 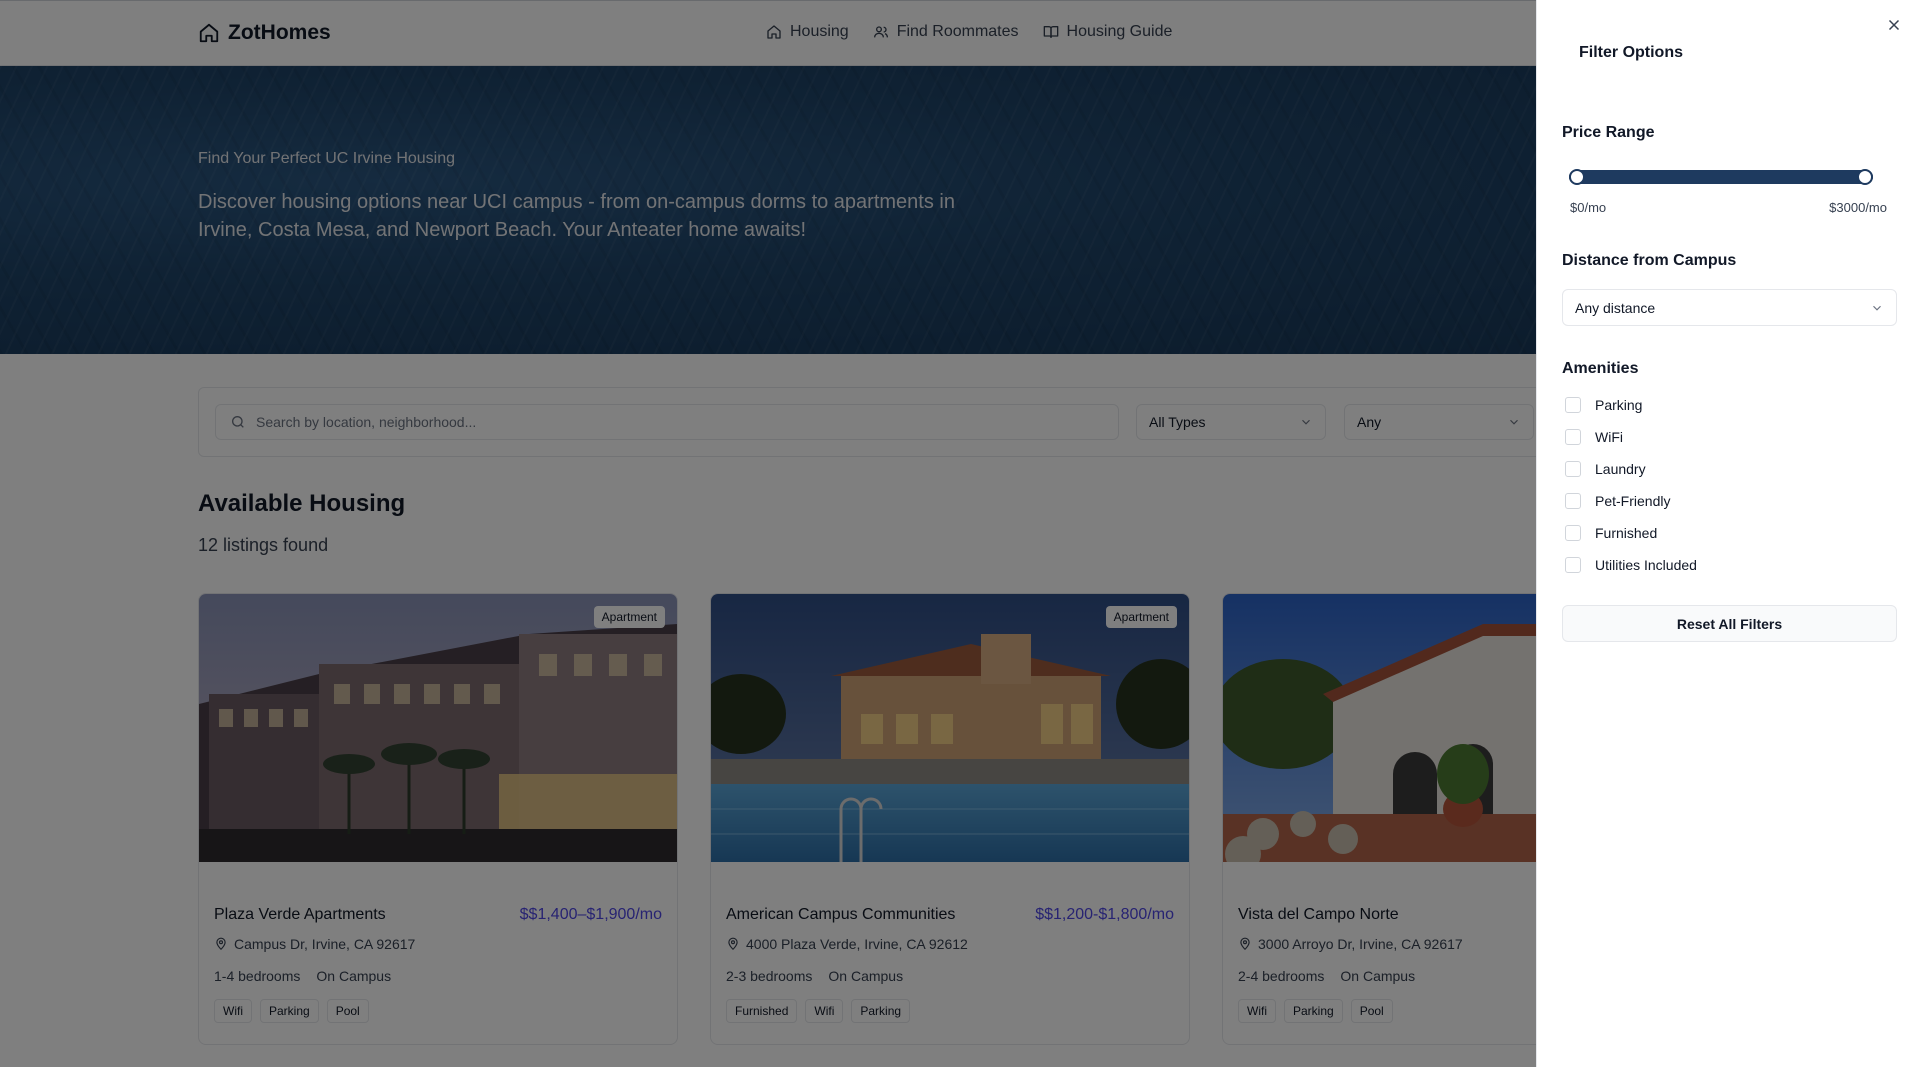 I want to click on price-slider-max-handle, so click(x=1865, y=177).